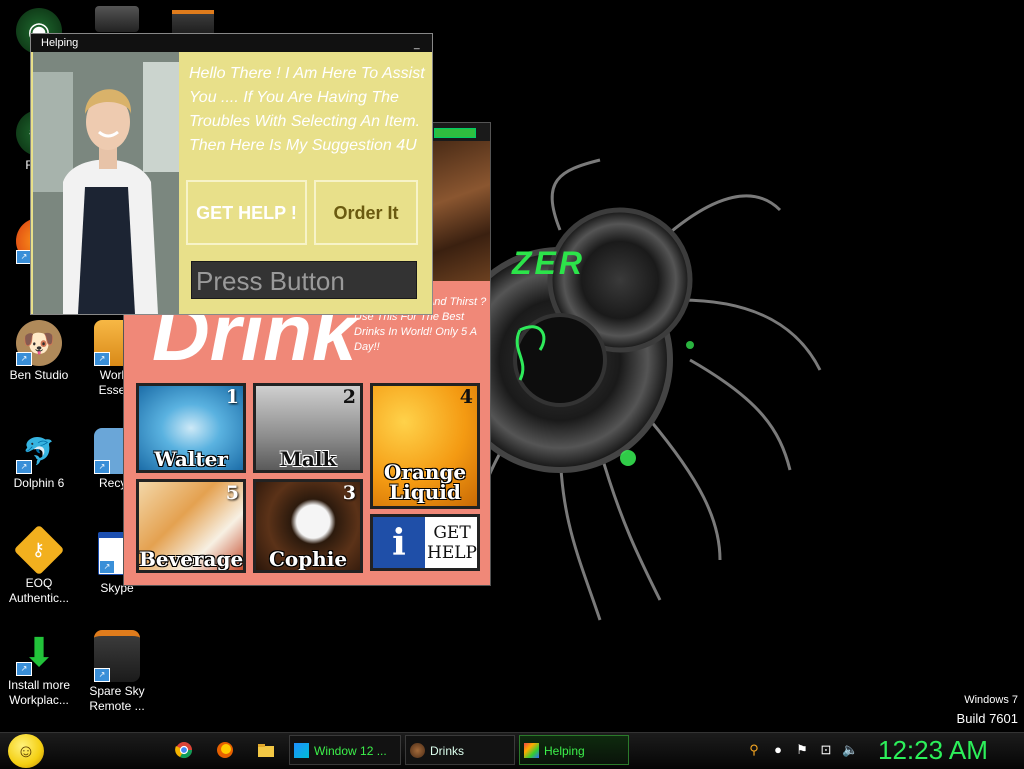  I want to click on remote-icon: ↗, so click(117, 656).